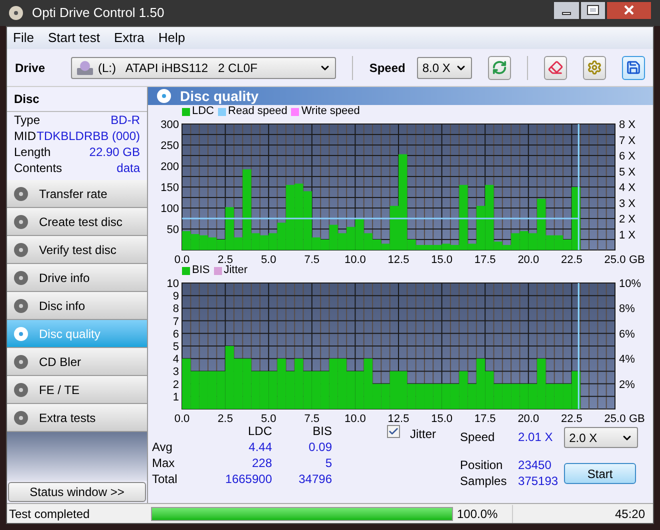 This screenshot has width=660, height=530. I want to click on info-value: BD-R, so click(125, 120).